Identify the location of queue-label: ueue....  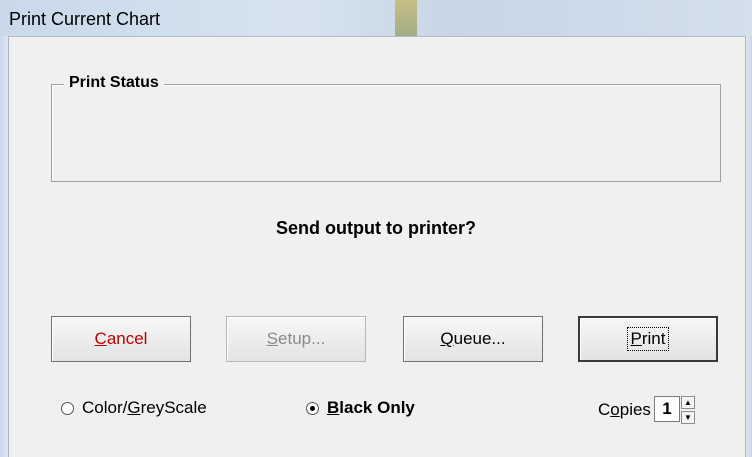
(479, 338).